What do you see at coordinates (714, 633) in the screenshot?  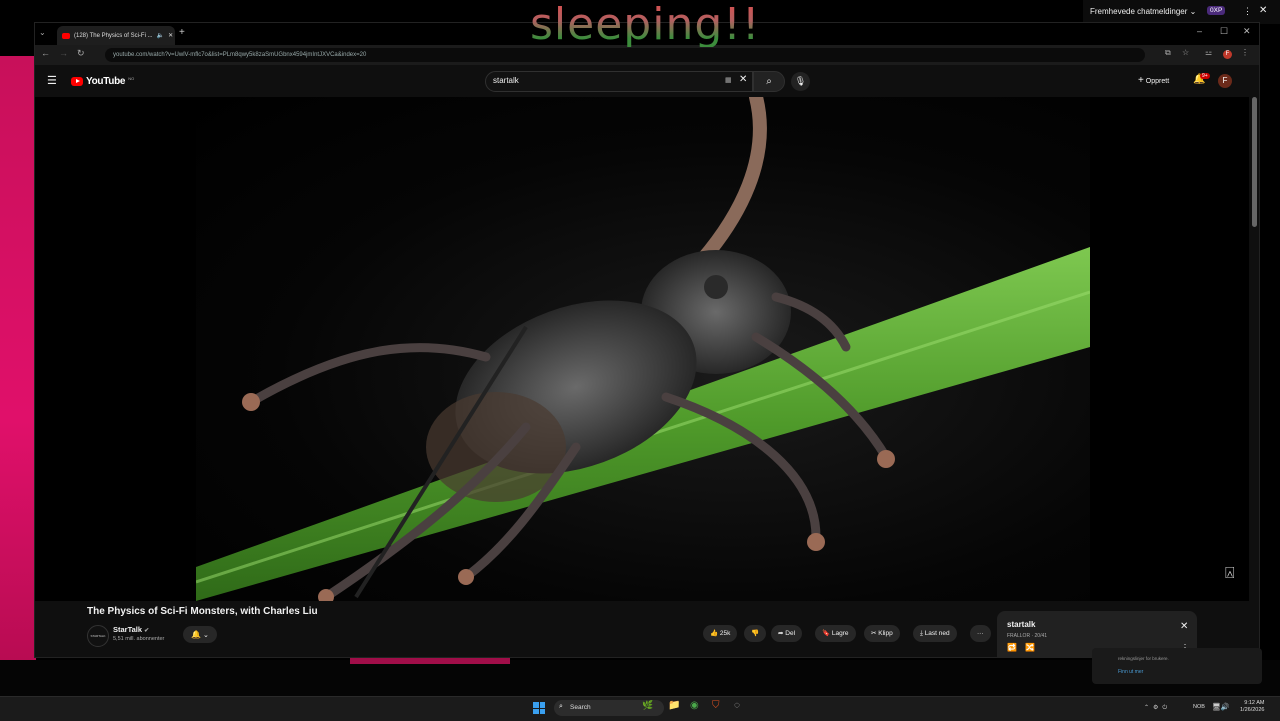 I see `thumbs-up-icon: 👍` at bounding box center [714, 633].